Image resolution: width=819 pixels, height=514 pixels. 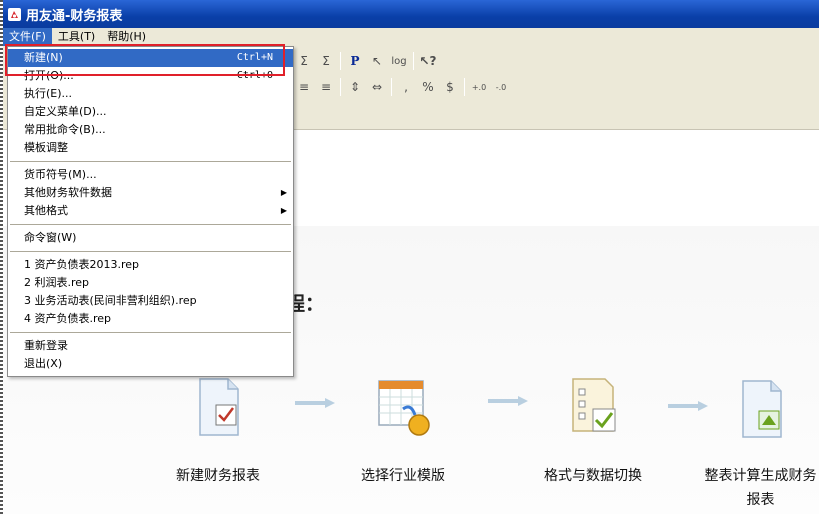 I want to click on step-select-template: 选择行业模版, so click(x=403, y=431).